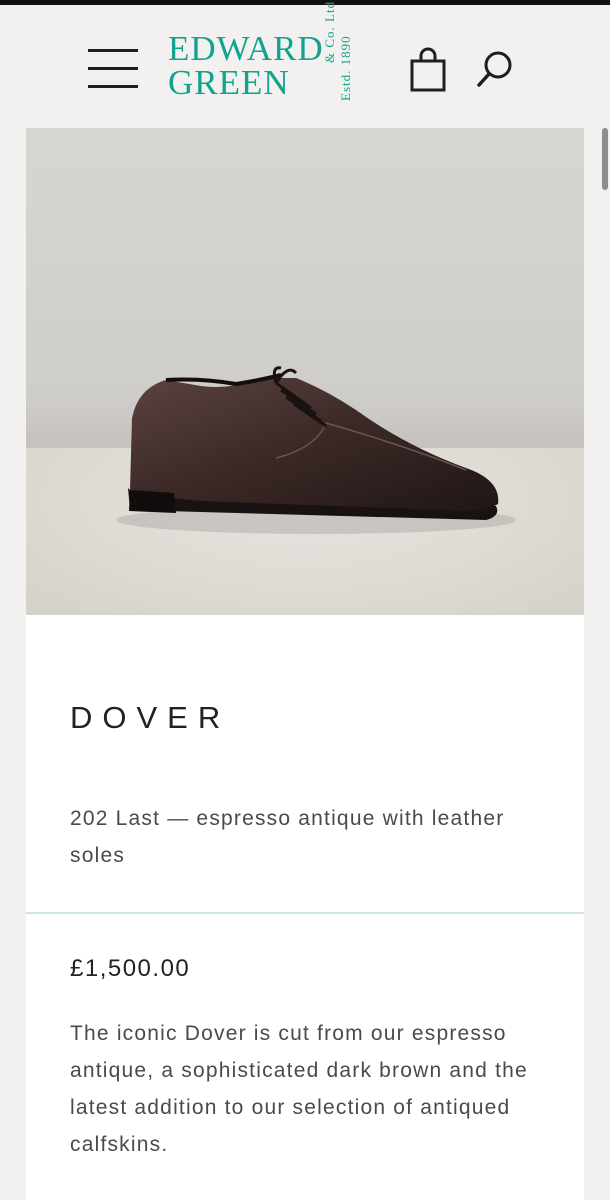 This screenshot has height=1200, width=610. I want to click on brand-vertical-established: Estd. 1890, so click(345, 68).